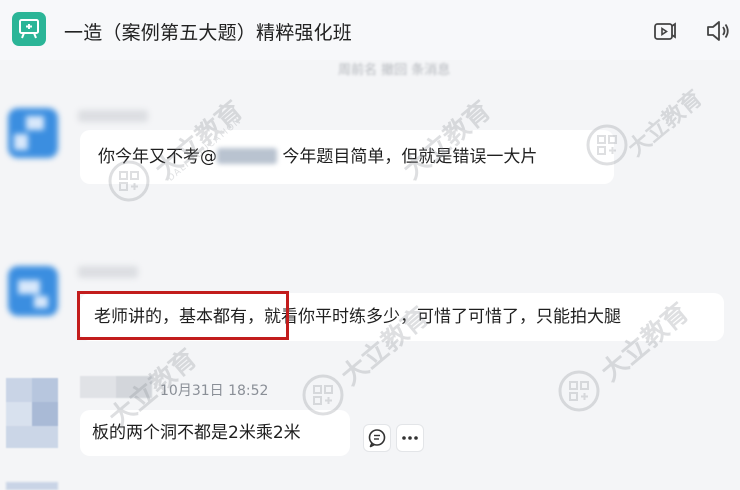 This screenshot has height=490, width=740. I want to click on chat-header: 一造（案例第五大题）精粹强化班, so click(370, 30).